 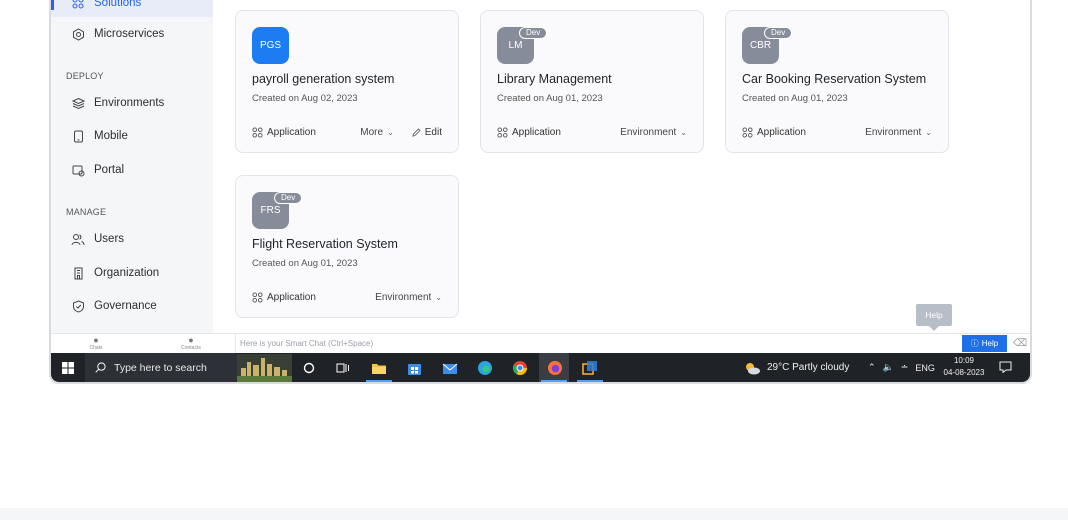 I want to click on chat-bubble-icon: ●, so click(x=96, y=340).